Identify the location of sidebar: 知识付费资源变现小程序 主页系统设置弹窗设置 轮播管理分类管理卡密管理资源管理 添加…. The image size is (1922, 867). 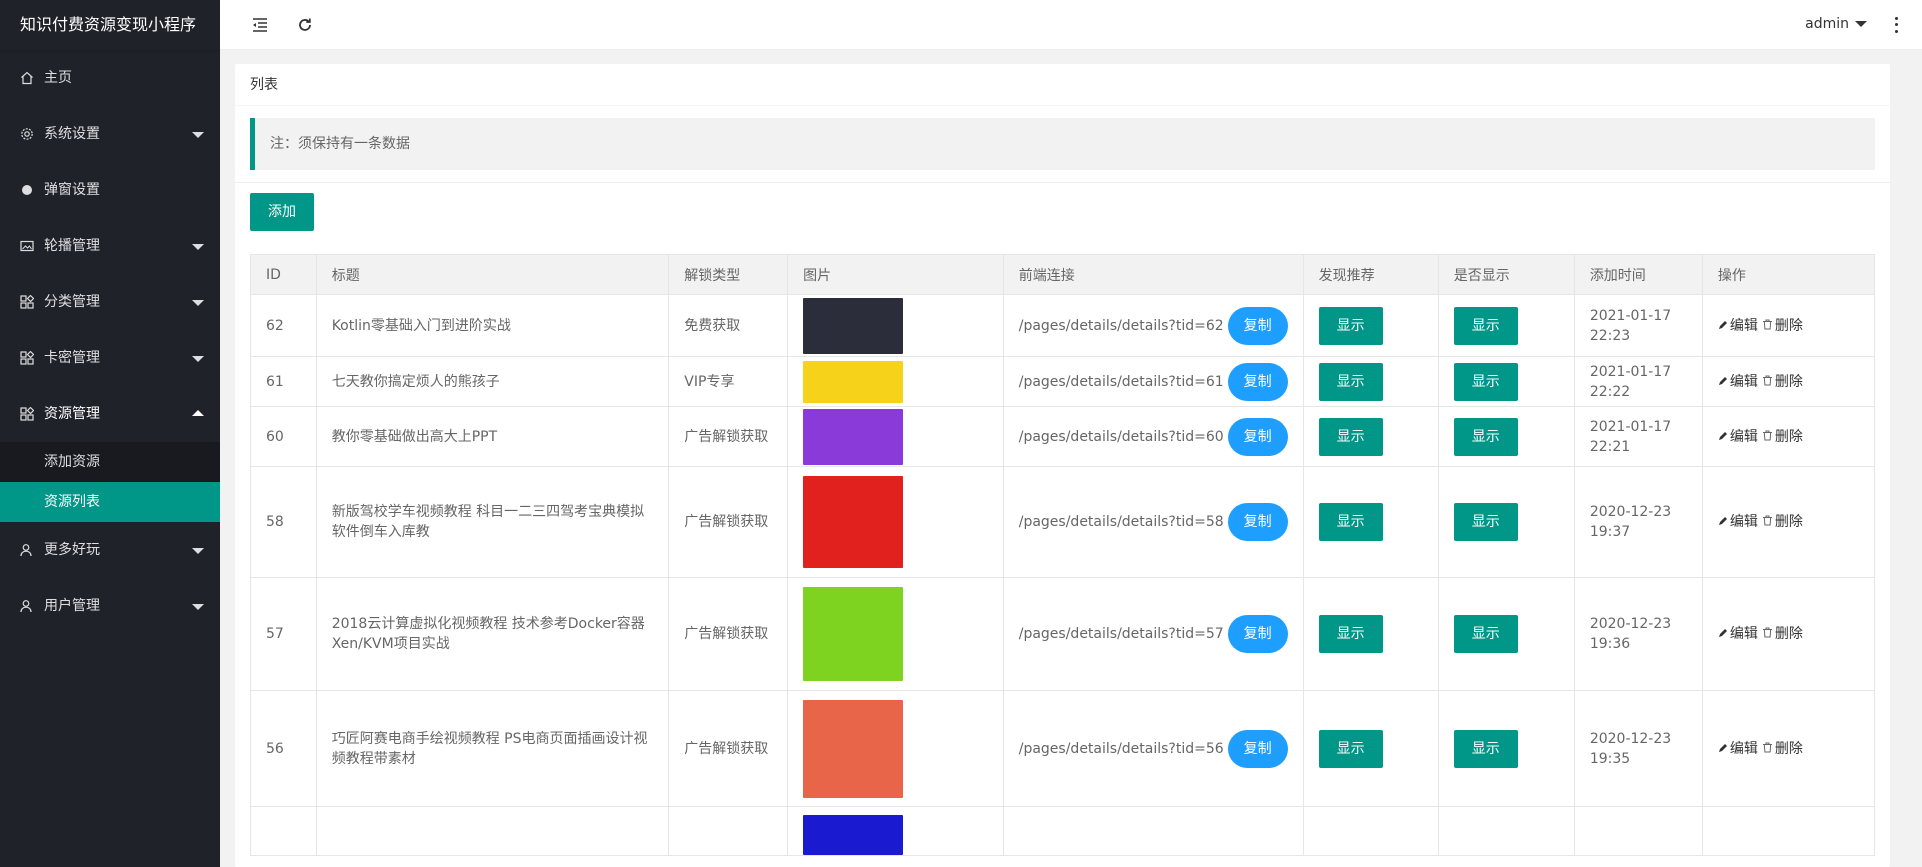
(110, 433).